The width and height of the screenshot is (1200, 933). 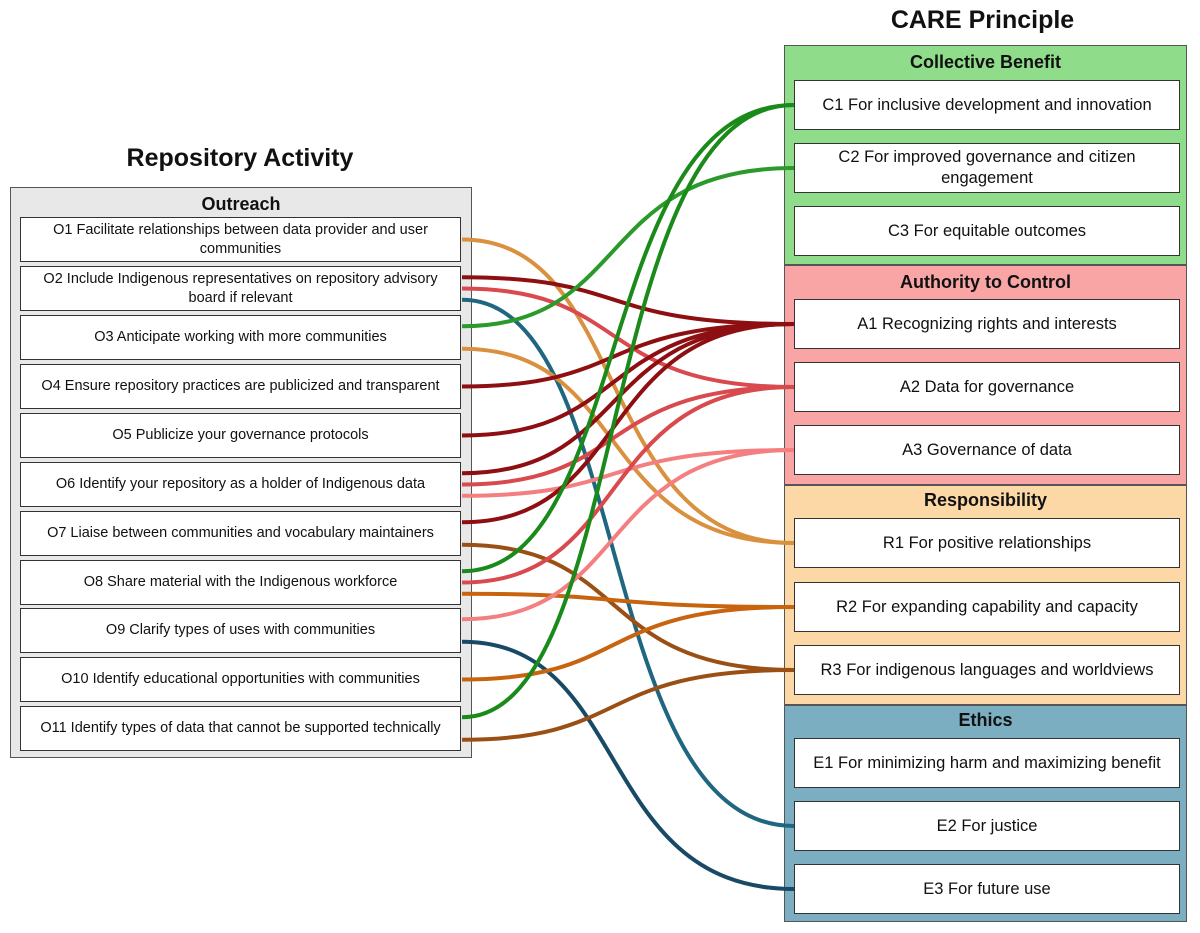 I want to click on link-o8-a2, so click(x=628, y=485).